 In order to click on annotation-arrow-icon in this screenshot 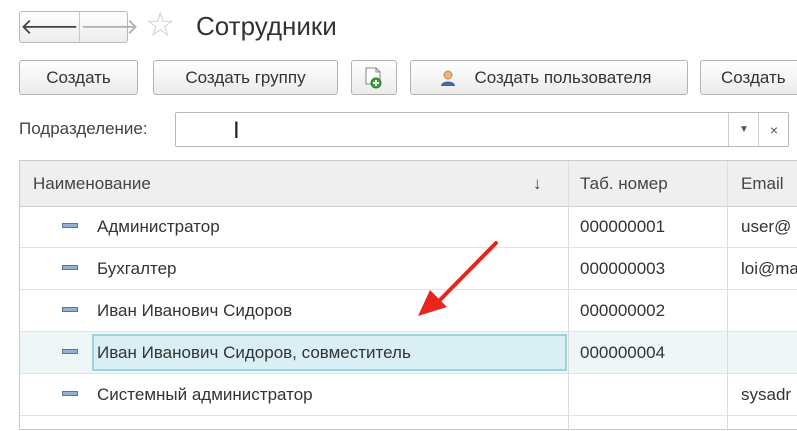, I will do `click(458, 278)`.